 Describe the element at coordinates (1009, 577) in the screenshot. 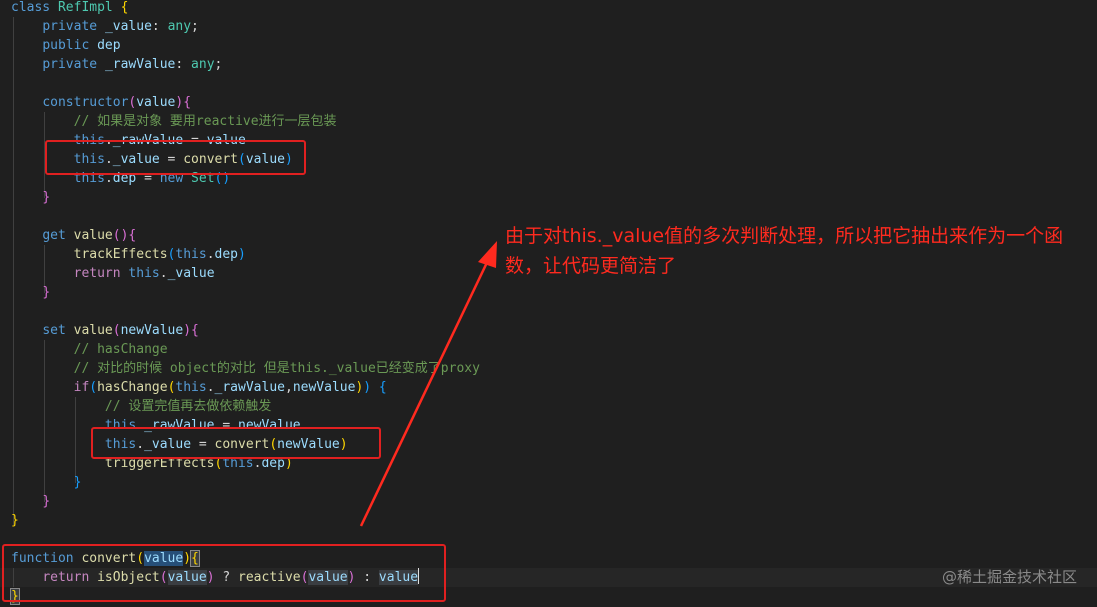

I see `watermark: @稀土掘金技术社区` at that location.